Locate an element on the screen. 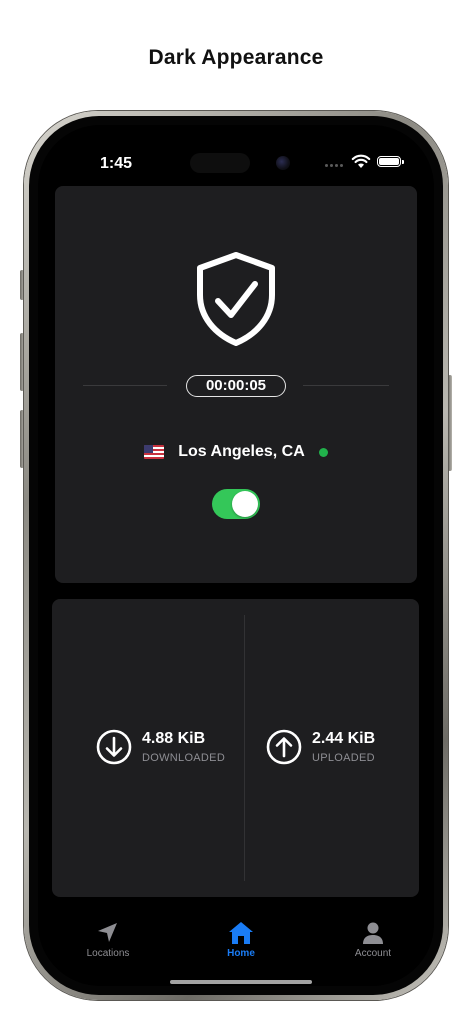 Image resolution: width=472 pixels, height=1024 pixels. tab-bar: Locations Home Account is located at coordinates (236, 945).